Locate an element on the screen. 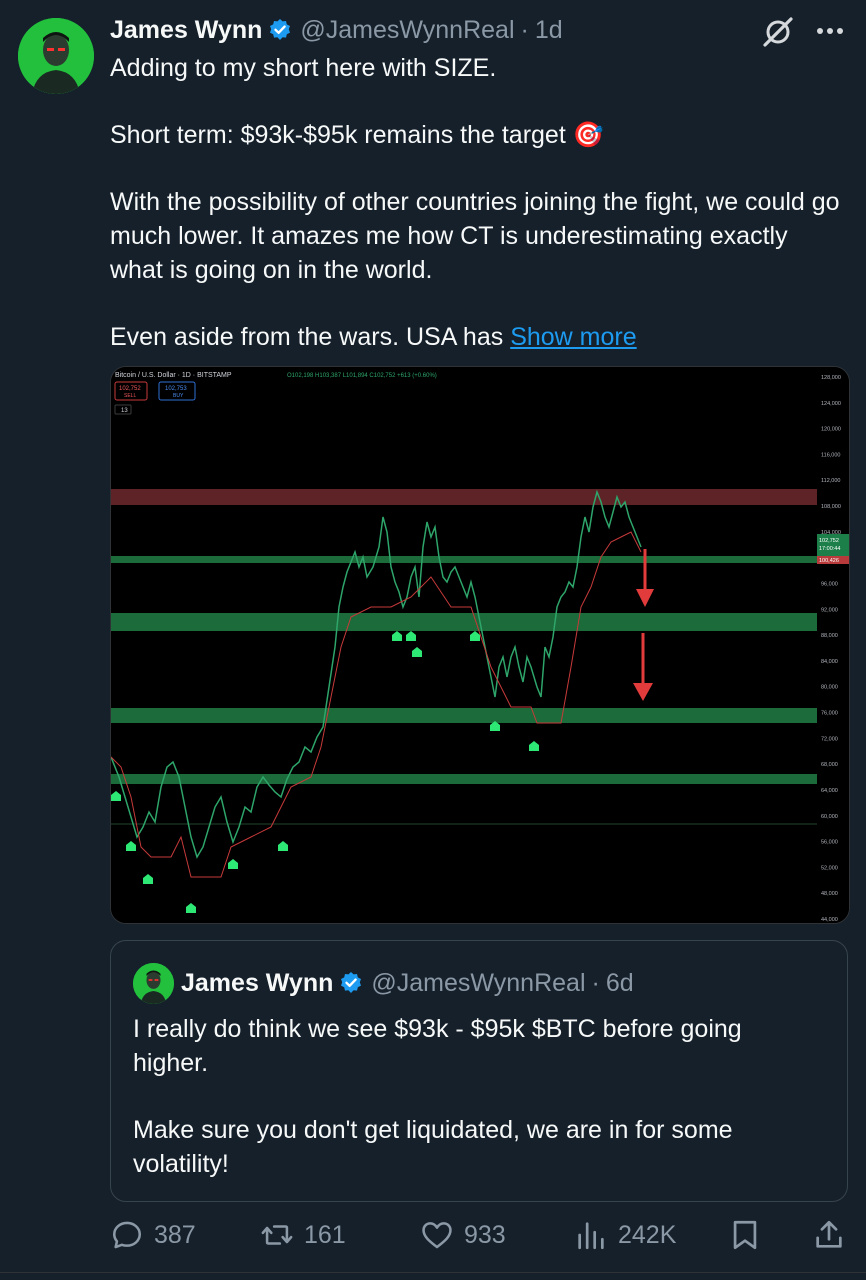 The image size is (866, 1280). y-tick-label: 44,000 is located at coordinates (829, 920).